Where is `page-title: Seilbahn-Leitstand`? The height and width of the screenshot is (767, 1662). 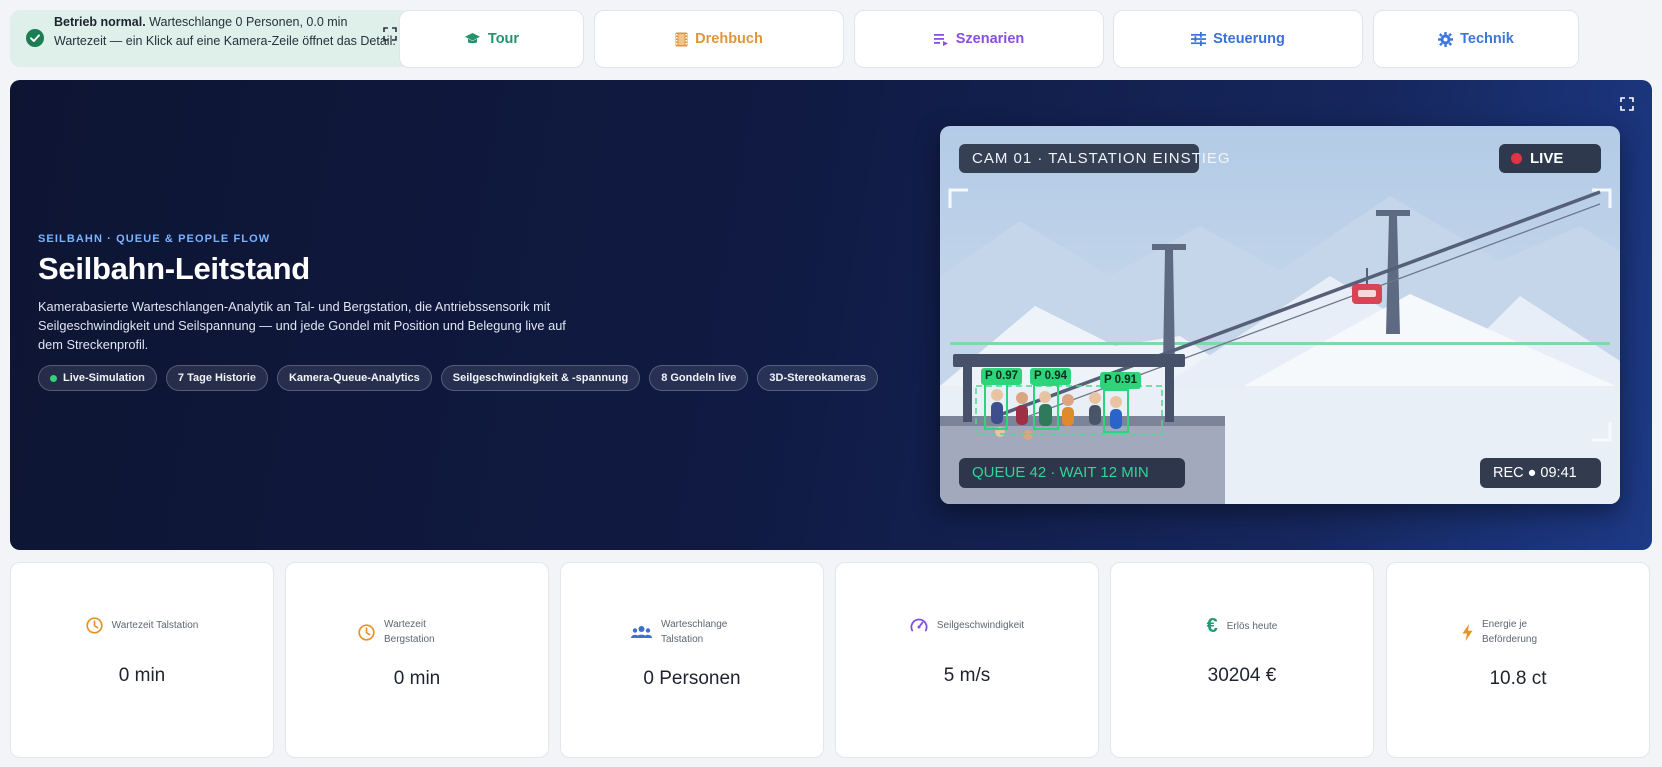
page-title: Seilbahn-Leitstand is located at coordinates (174, 268).